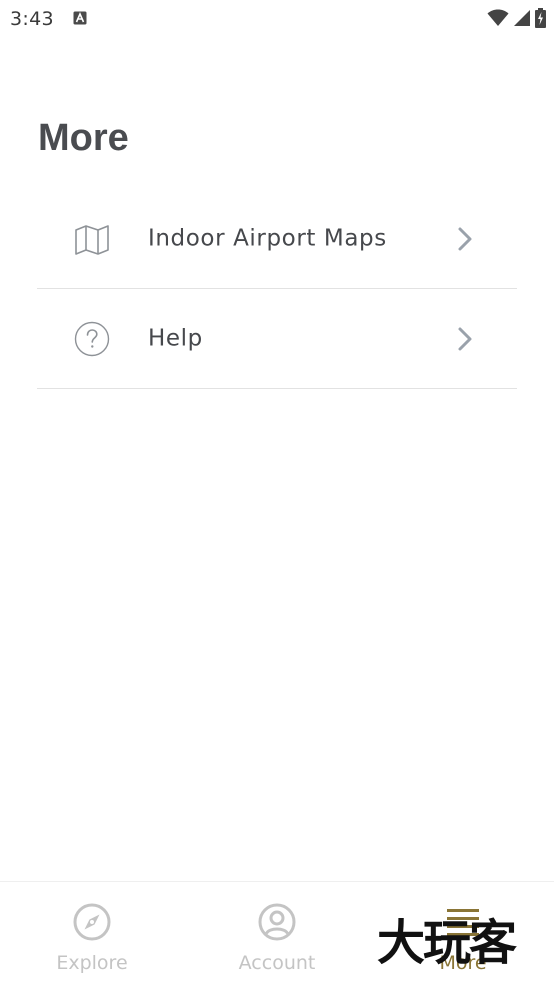  Describe the element at coordinates (92, 239) in the screenshot. I see `map-icon` at that location.